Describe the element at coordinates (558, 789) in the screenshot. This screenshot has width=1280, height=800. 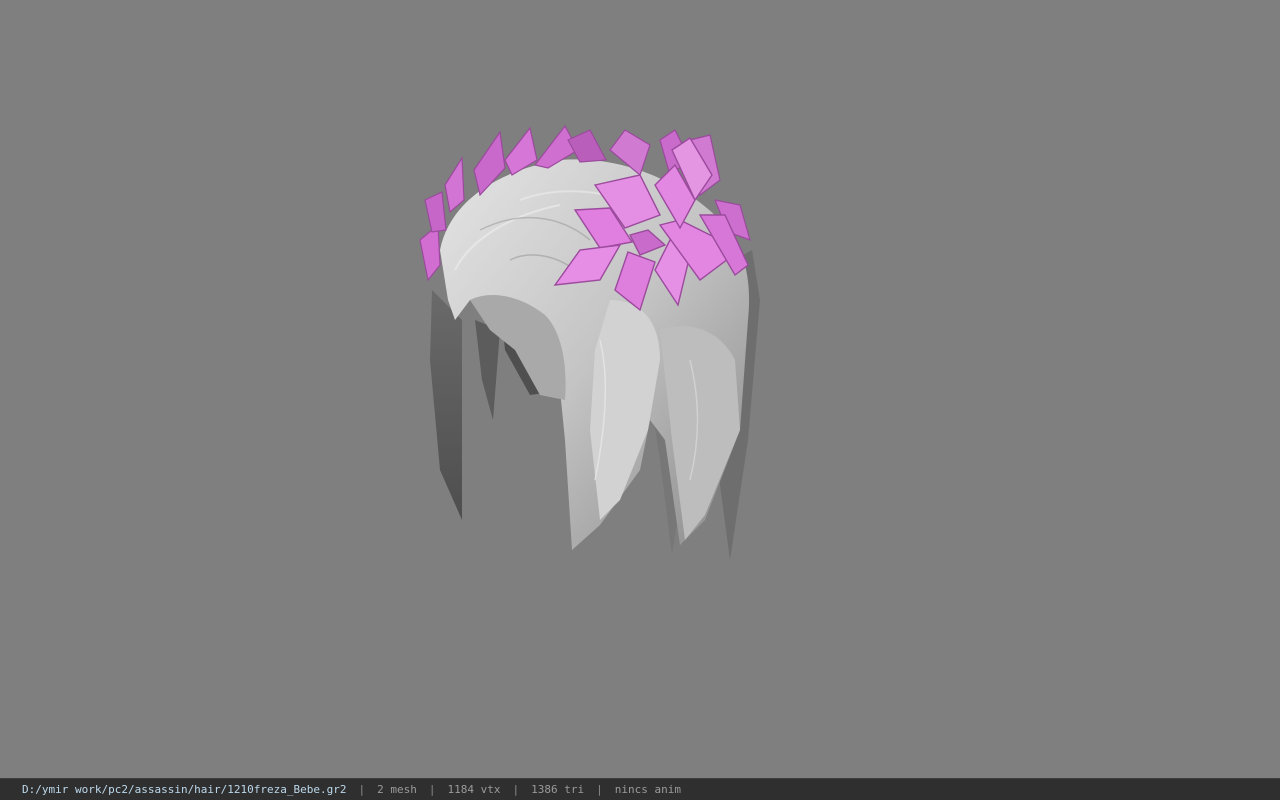
I see `status-triangle-count: 1386 tri` at that location.